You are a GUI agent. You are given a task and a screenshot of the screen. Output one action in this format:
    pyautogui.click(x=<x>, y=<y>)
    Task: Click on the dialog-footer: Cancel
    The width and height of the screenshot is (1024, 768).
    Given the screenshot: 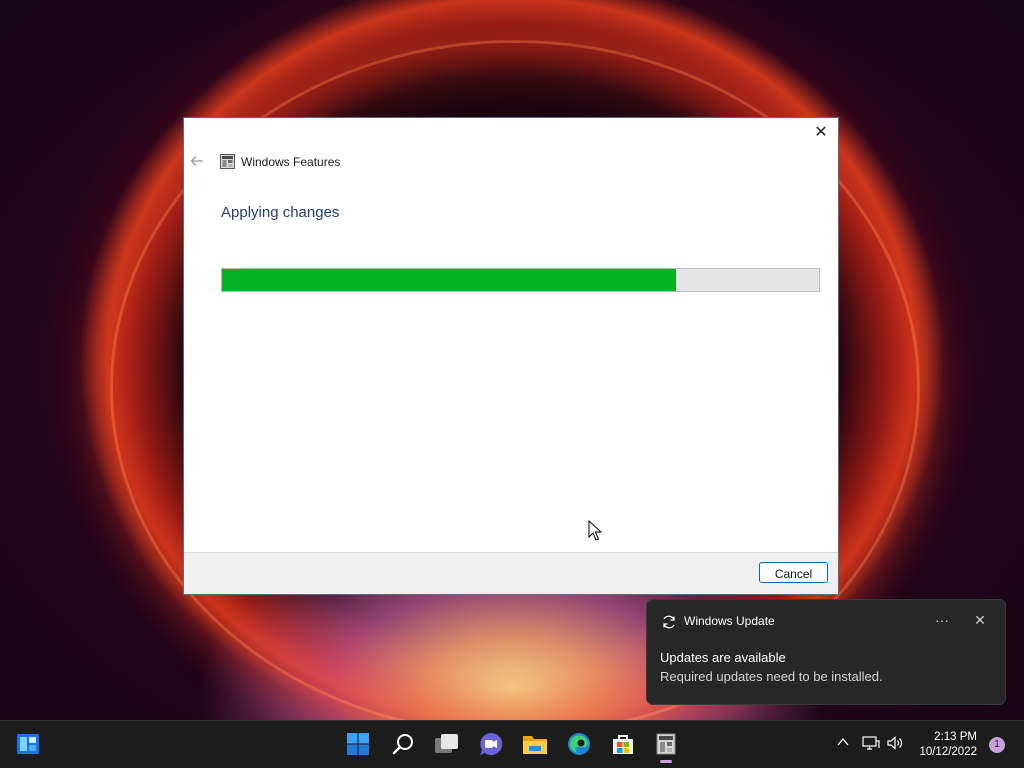 What is the action you would take?
    pyautogui.click(x=511, y=573)
    